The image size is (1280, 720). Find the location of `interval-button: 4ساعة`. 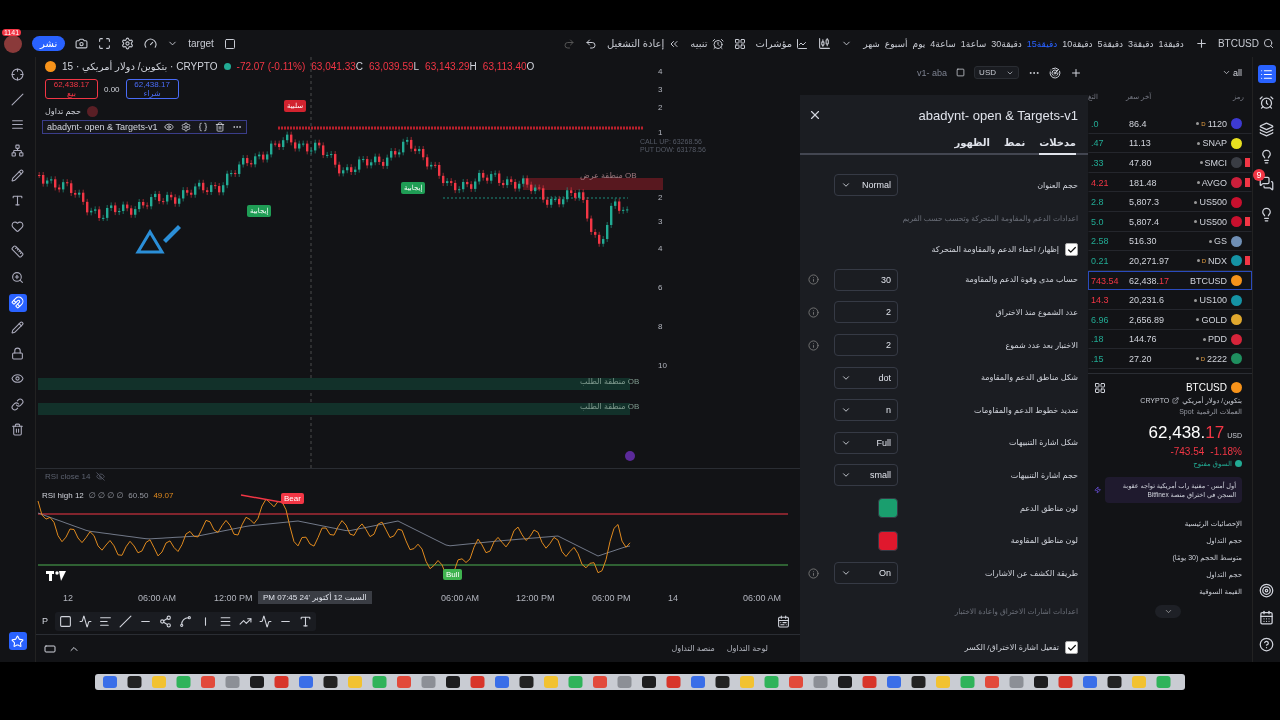

interval-button: 4ساعة is located at coordinates (943, 43).